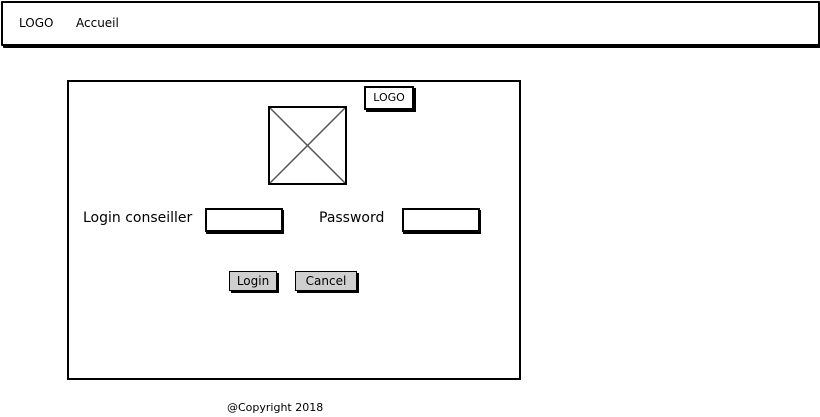  What do you see at coordinates (441, 220) in the screenshot?
I see `password-input` at bounding box center [441, 220].